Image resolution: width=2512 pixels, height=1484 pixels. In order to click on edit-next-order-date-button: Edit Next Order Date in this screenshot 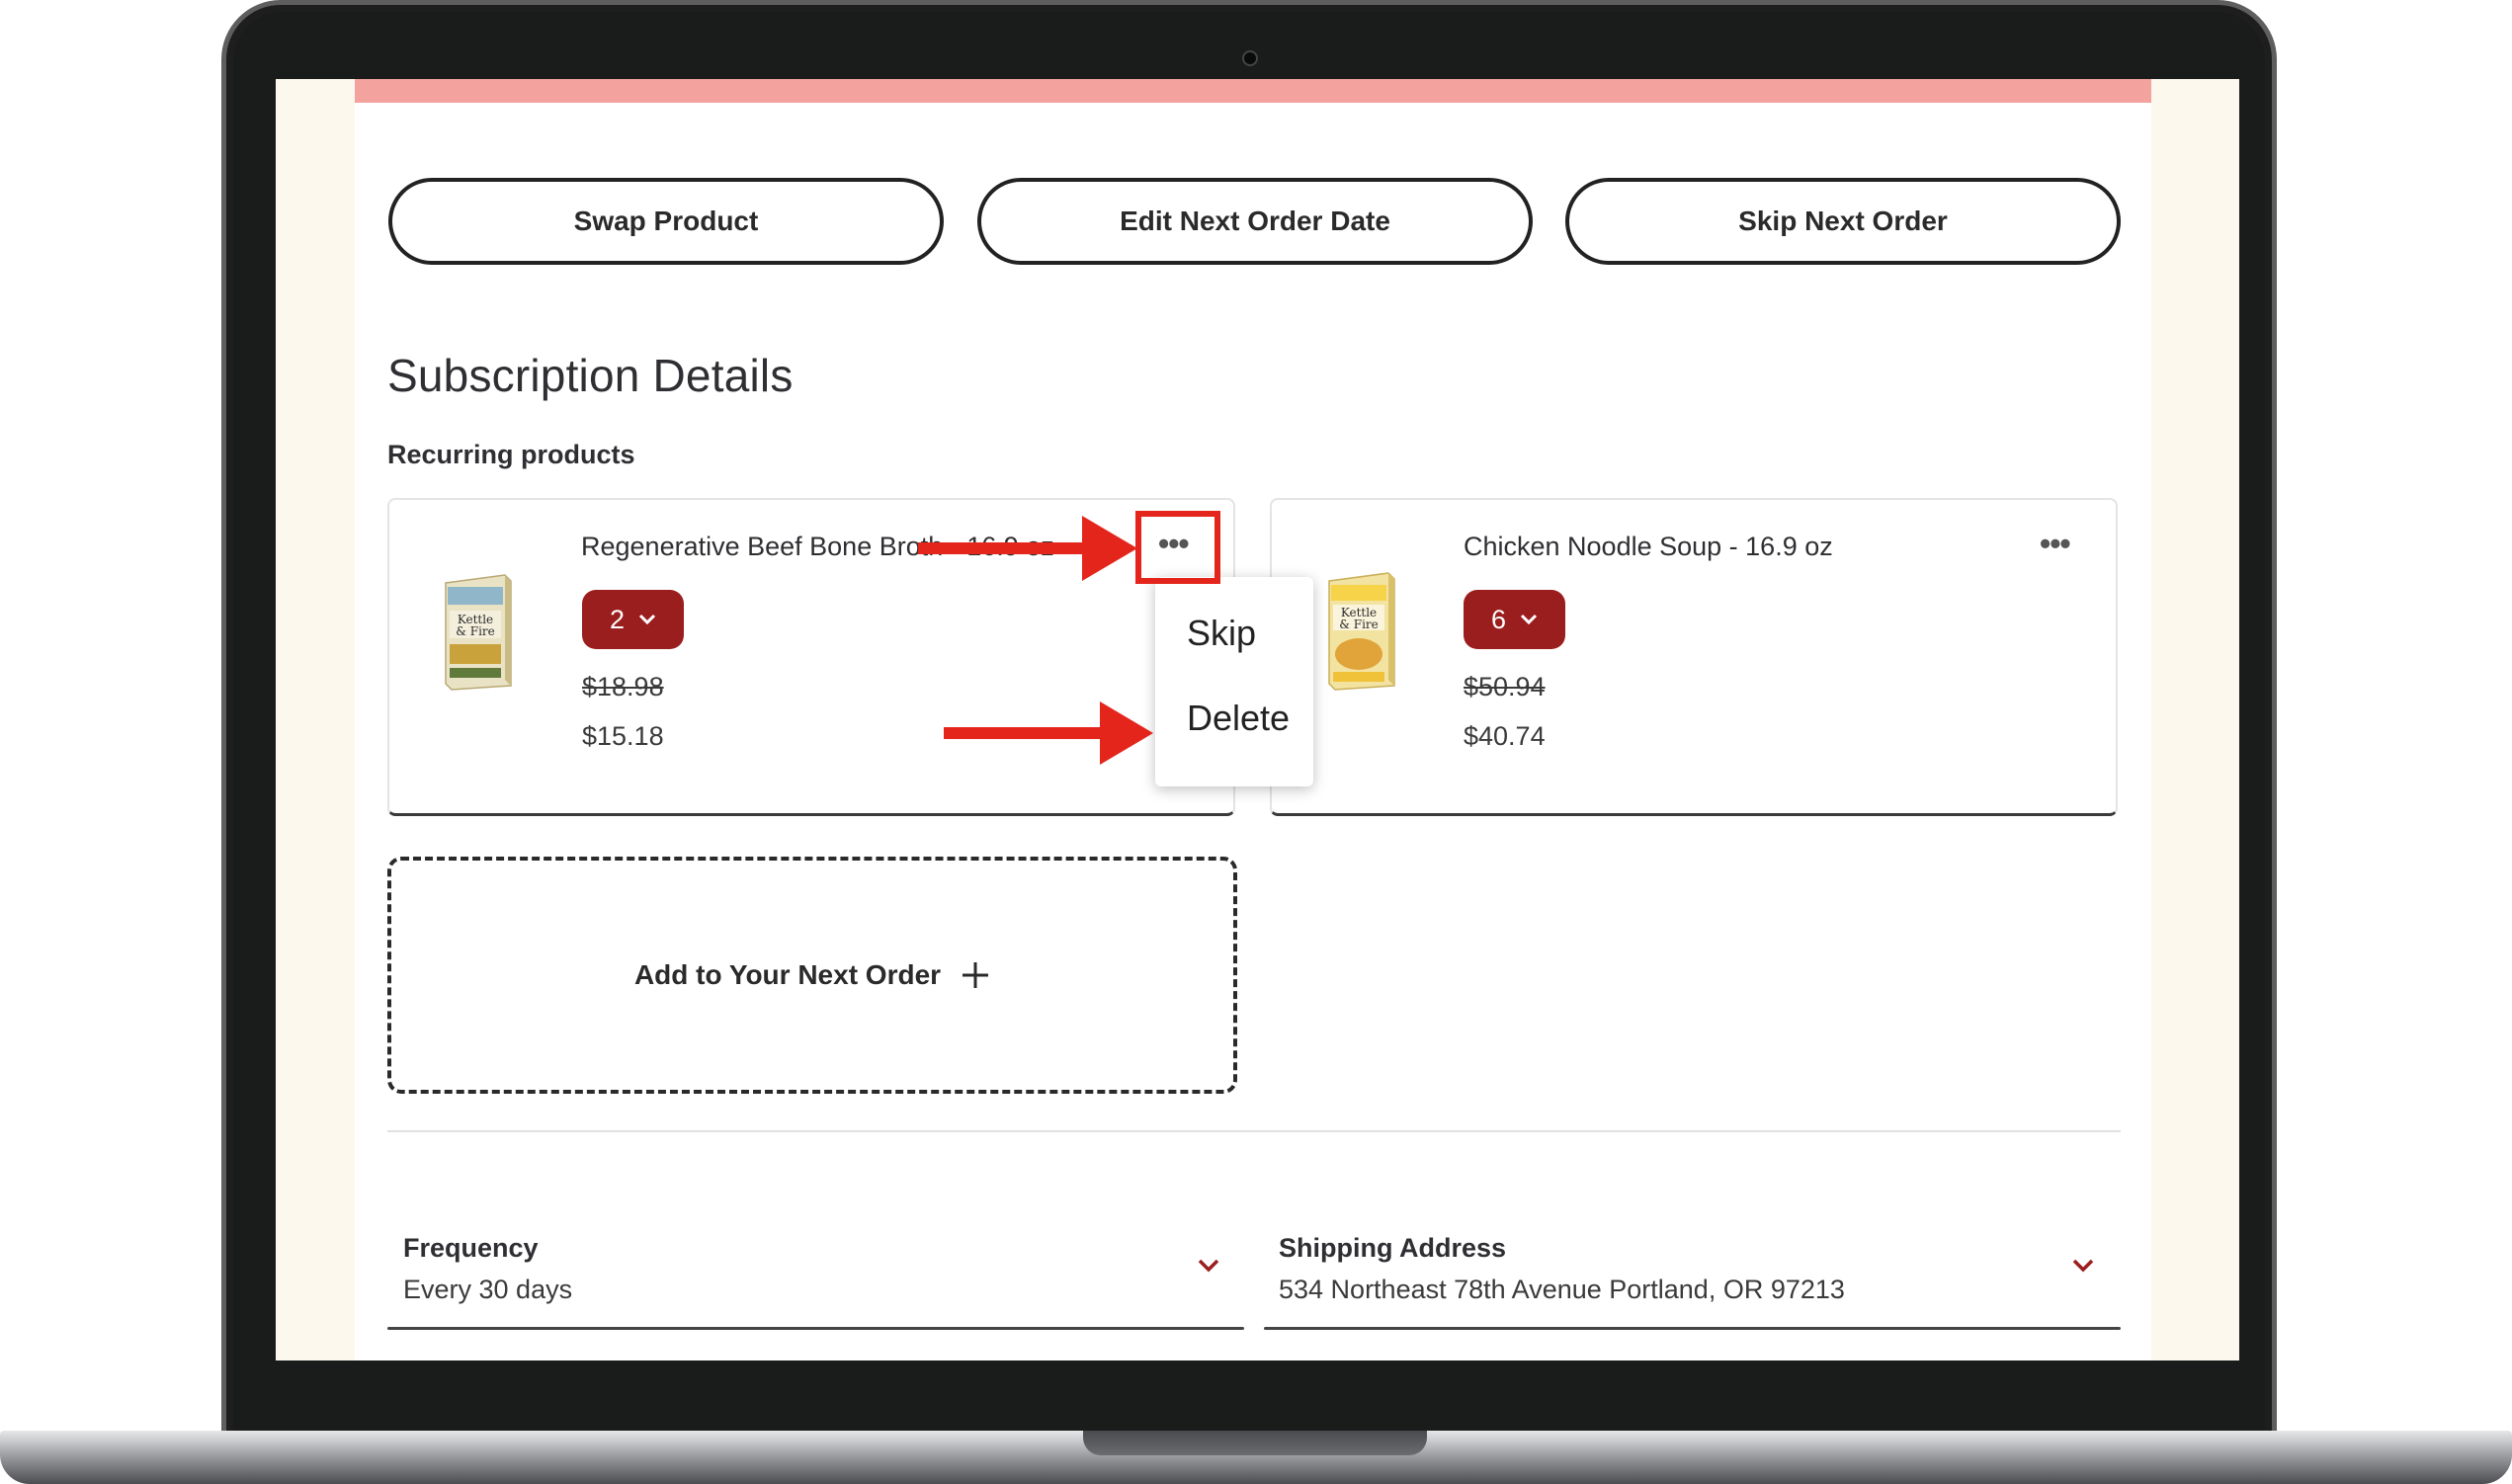, I will do `click(1255, 221)`.